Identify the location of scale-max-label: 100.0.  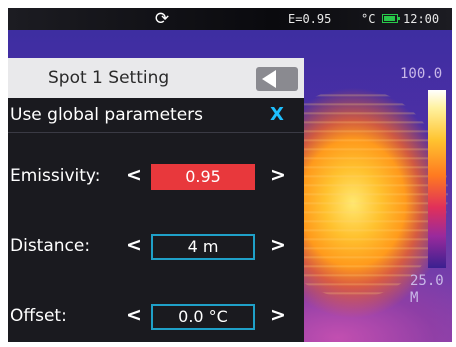
(421, 74).